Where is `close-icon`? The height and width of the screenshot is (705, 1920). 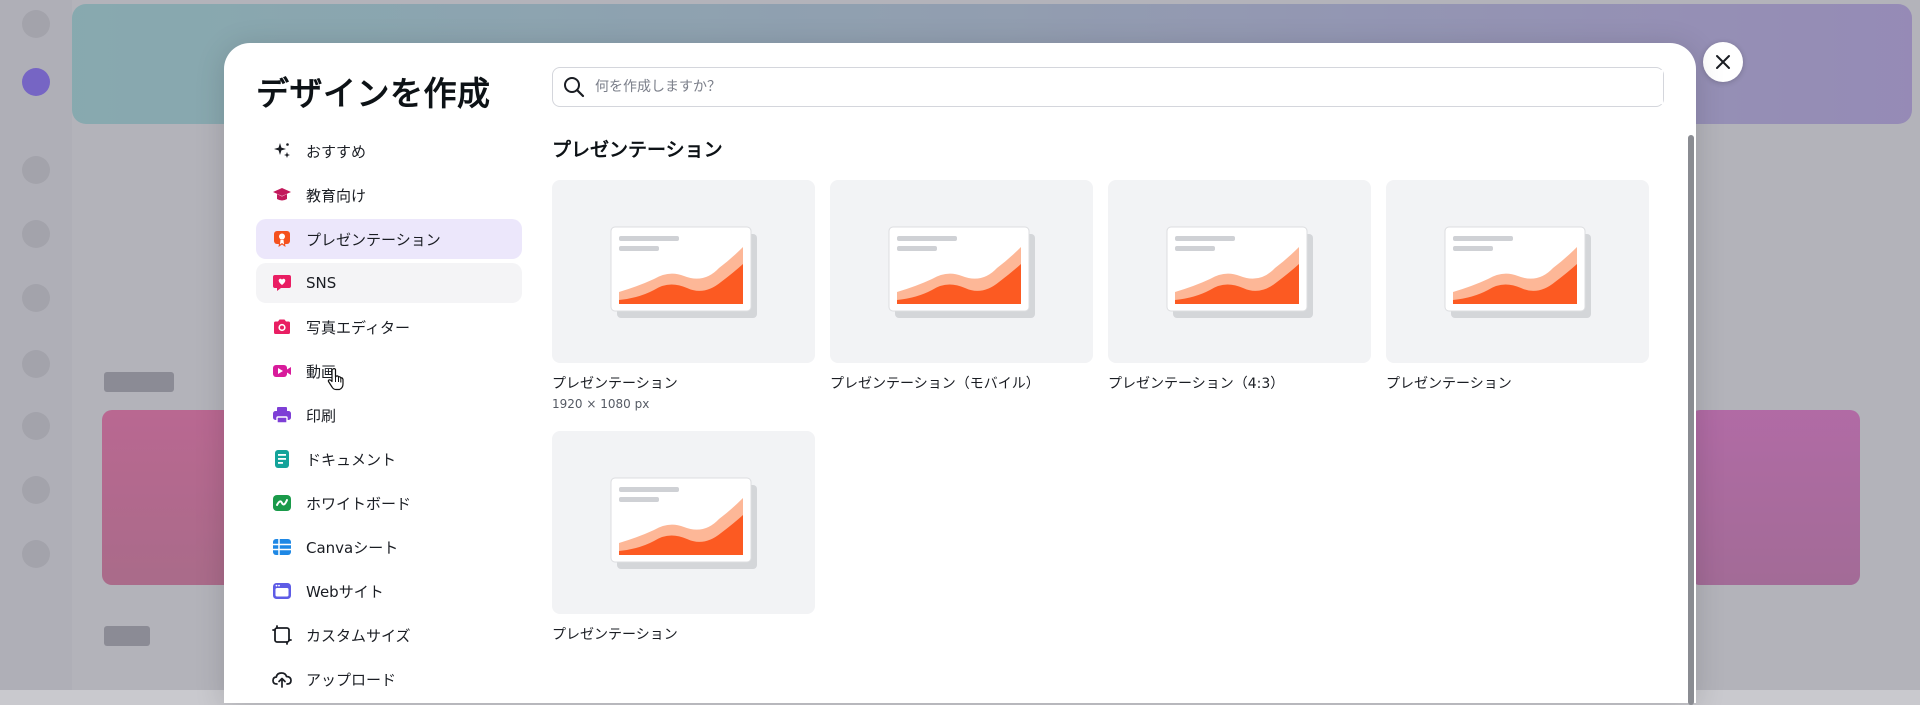
close-icon is located at coordinates (1723, 62).